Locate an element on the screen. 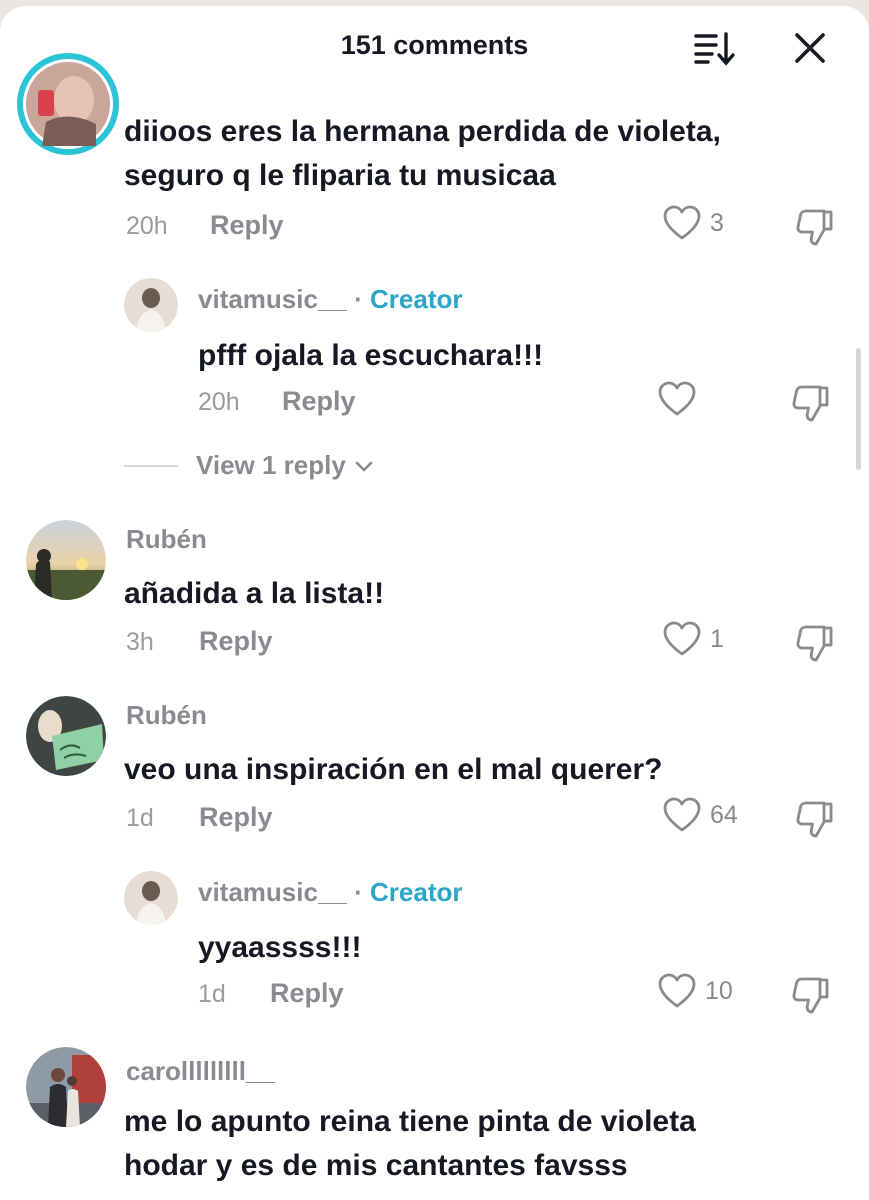 This screenshot has width=869, height=1200. like-button: 3 is located at coordinates (693, 223).